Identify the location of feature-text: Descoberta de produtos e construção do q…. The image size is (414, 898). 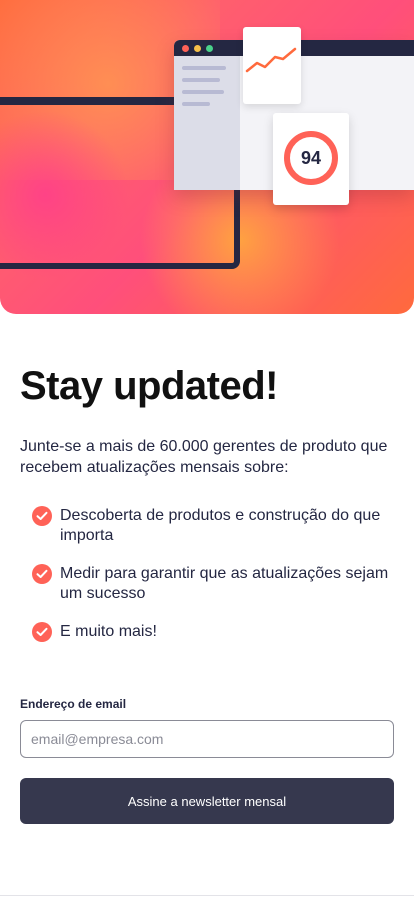
(220, 525).